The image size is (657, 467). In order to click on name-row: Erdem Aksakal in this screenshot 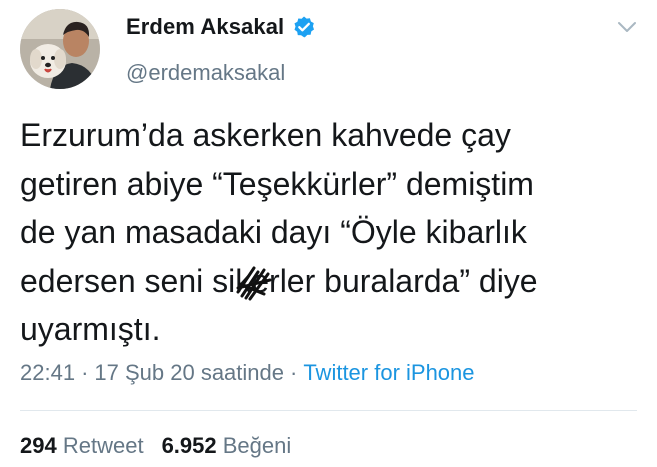, I will do `click(221, 27)`.